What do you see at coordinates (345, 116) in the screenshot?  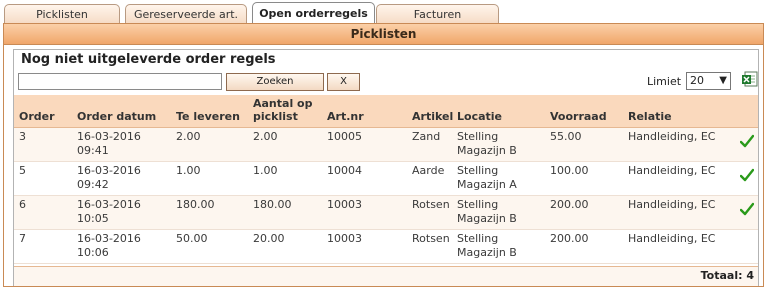 I see `col-artnr: Art.nr` at bounding box center [345, 116].